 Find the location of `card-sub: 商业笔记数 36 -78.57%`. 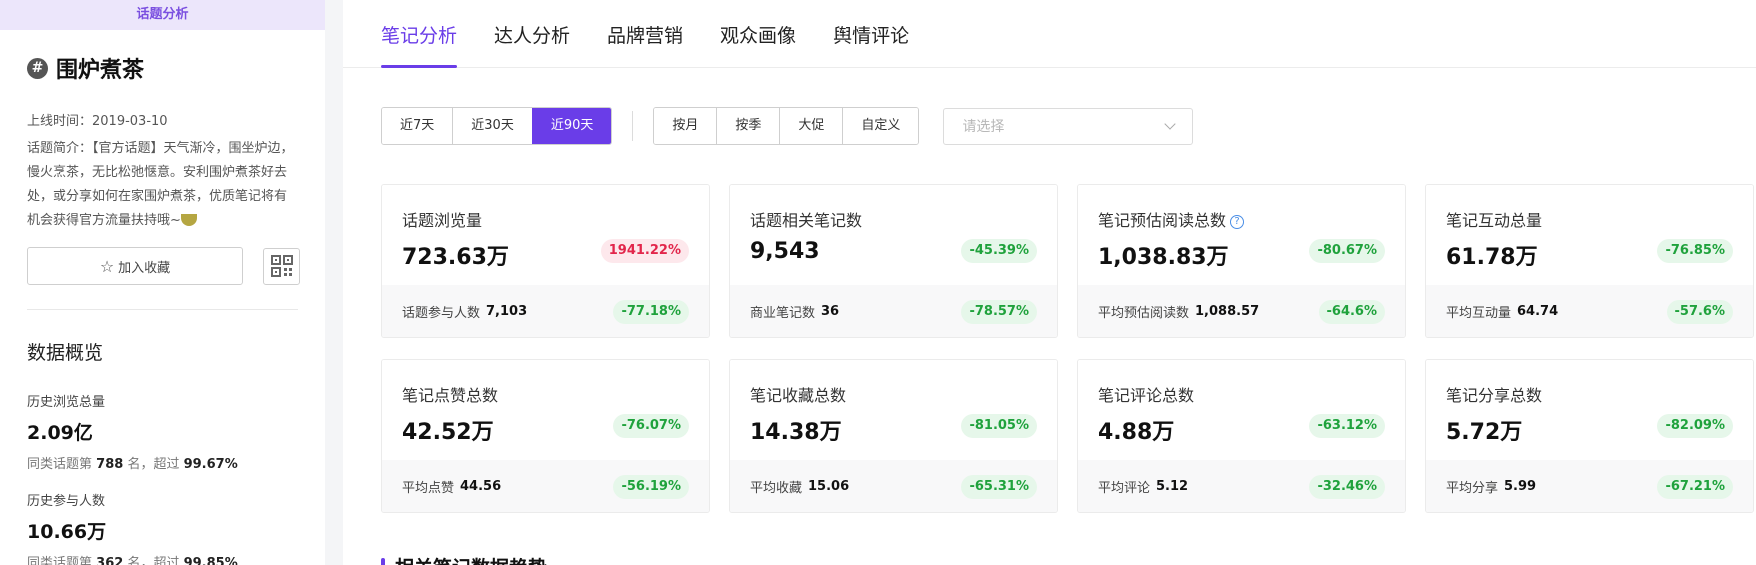

card-sub: 商业笔记数 36 -78.57% is located at coordinates (893, 311).